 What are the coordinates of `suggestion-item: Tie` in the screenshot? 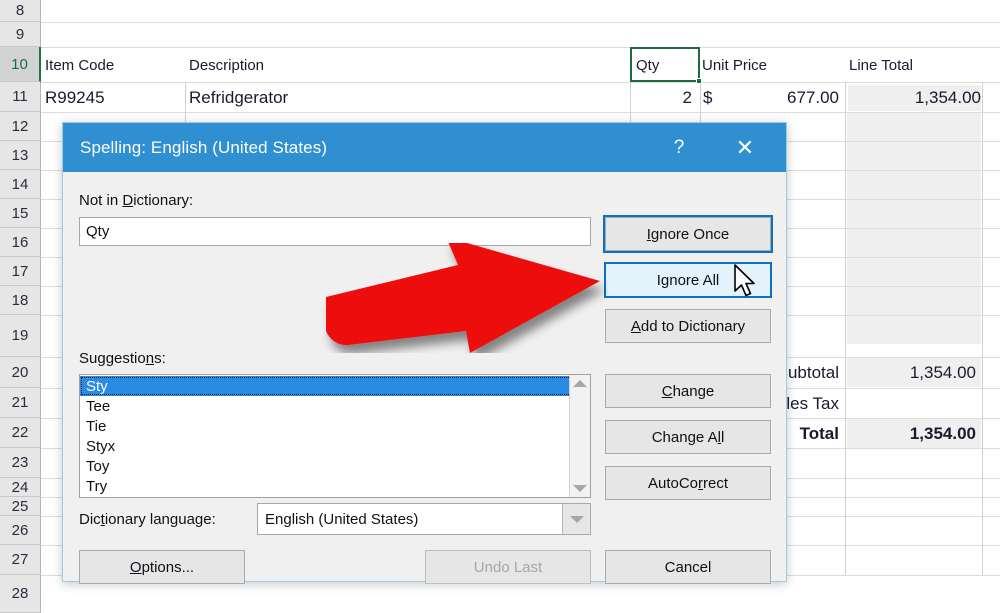 It's located at (335, 426).